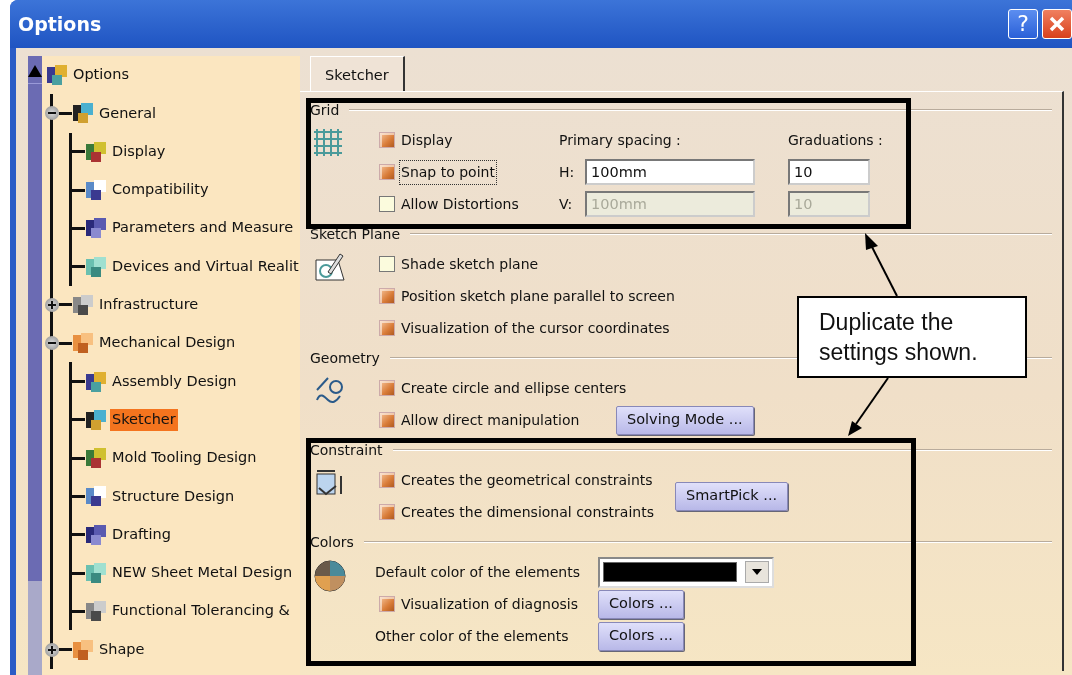 This screenshot has width=1072, height=675. Describe the element at coordinates (144, 419) in the screenshot. I see `tree-item: Sketcher` at that location.